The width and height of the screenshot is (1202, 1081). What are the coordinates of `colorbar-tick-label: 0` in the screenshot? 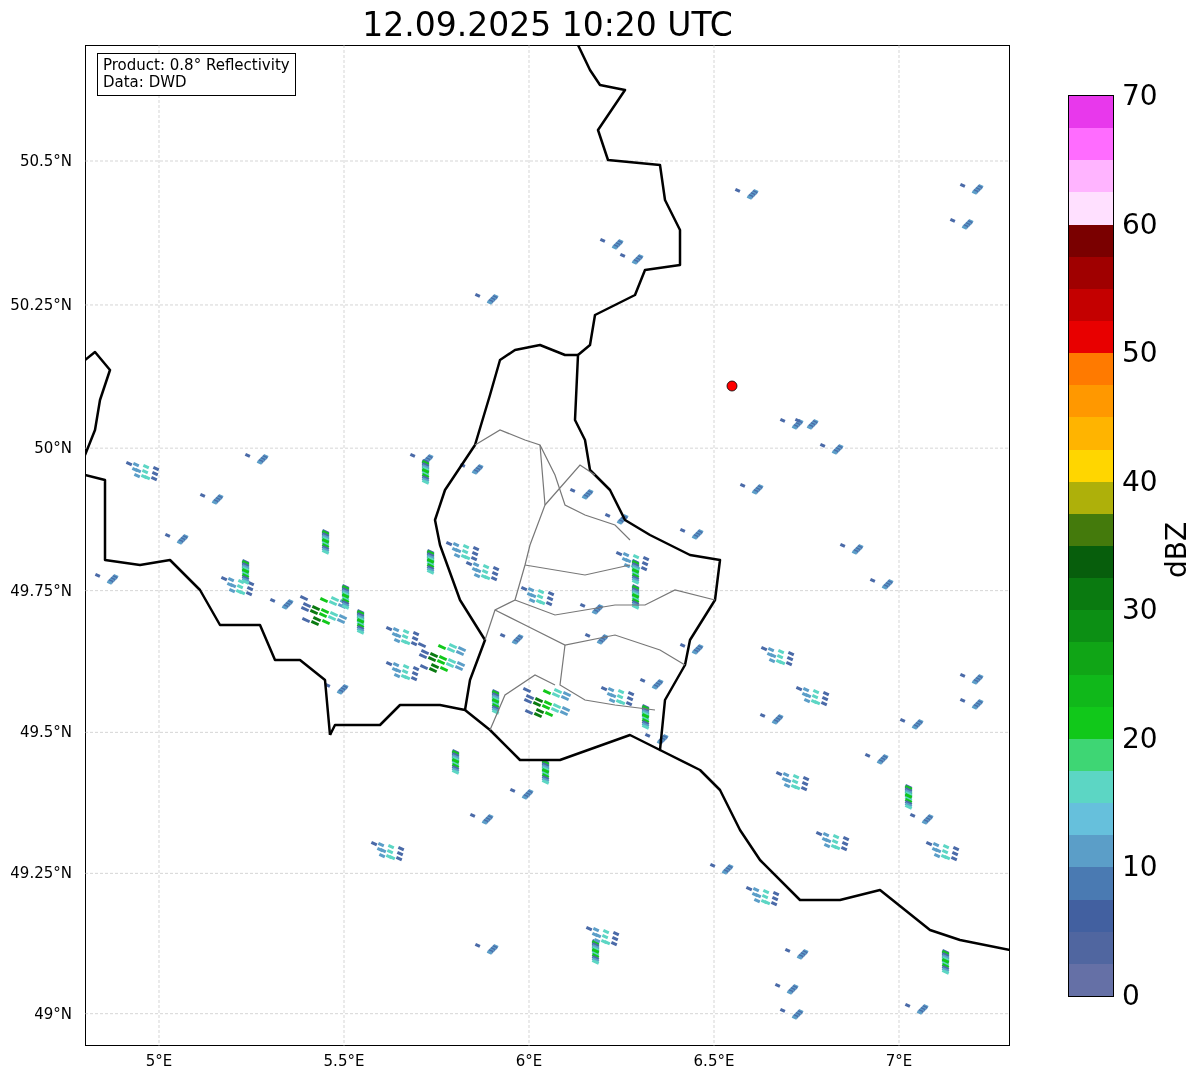 It's located at (1131, 996).